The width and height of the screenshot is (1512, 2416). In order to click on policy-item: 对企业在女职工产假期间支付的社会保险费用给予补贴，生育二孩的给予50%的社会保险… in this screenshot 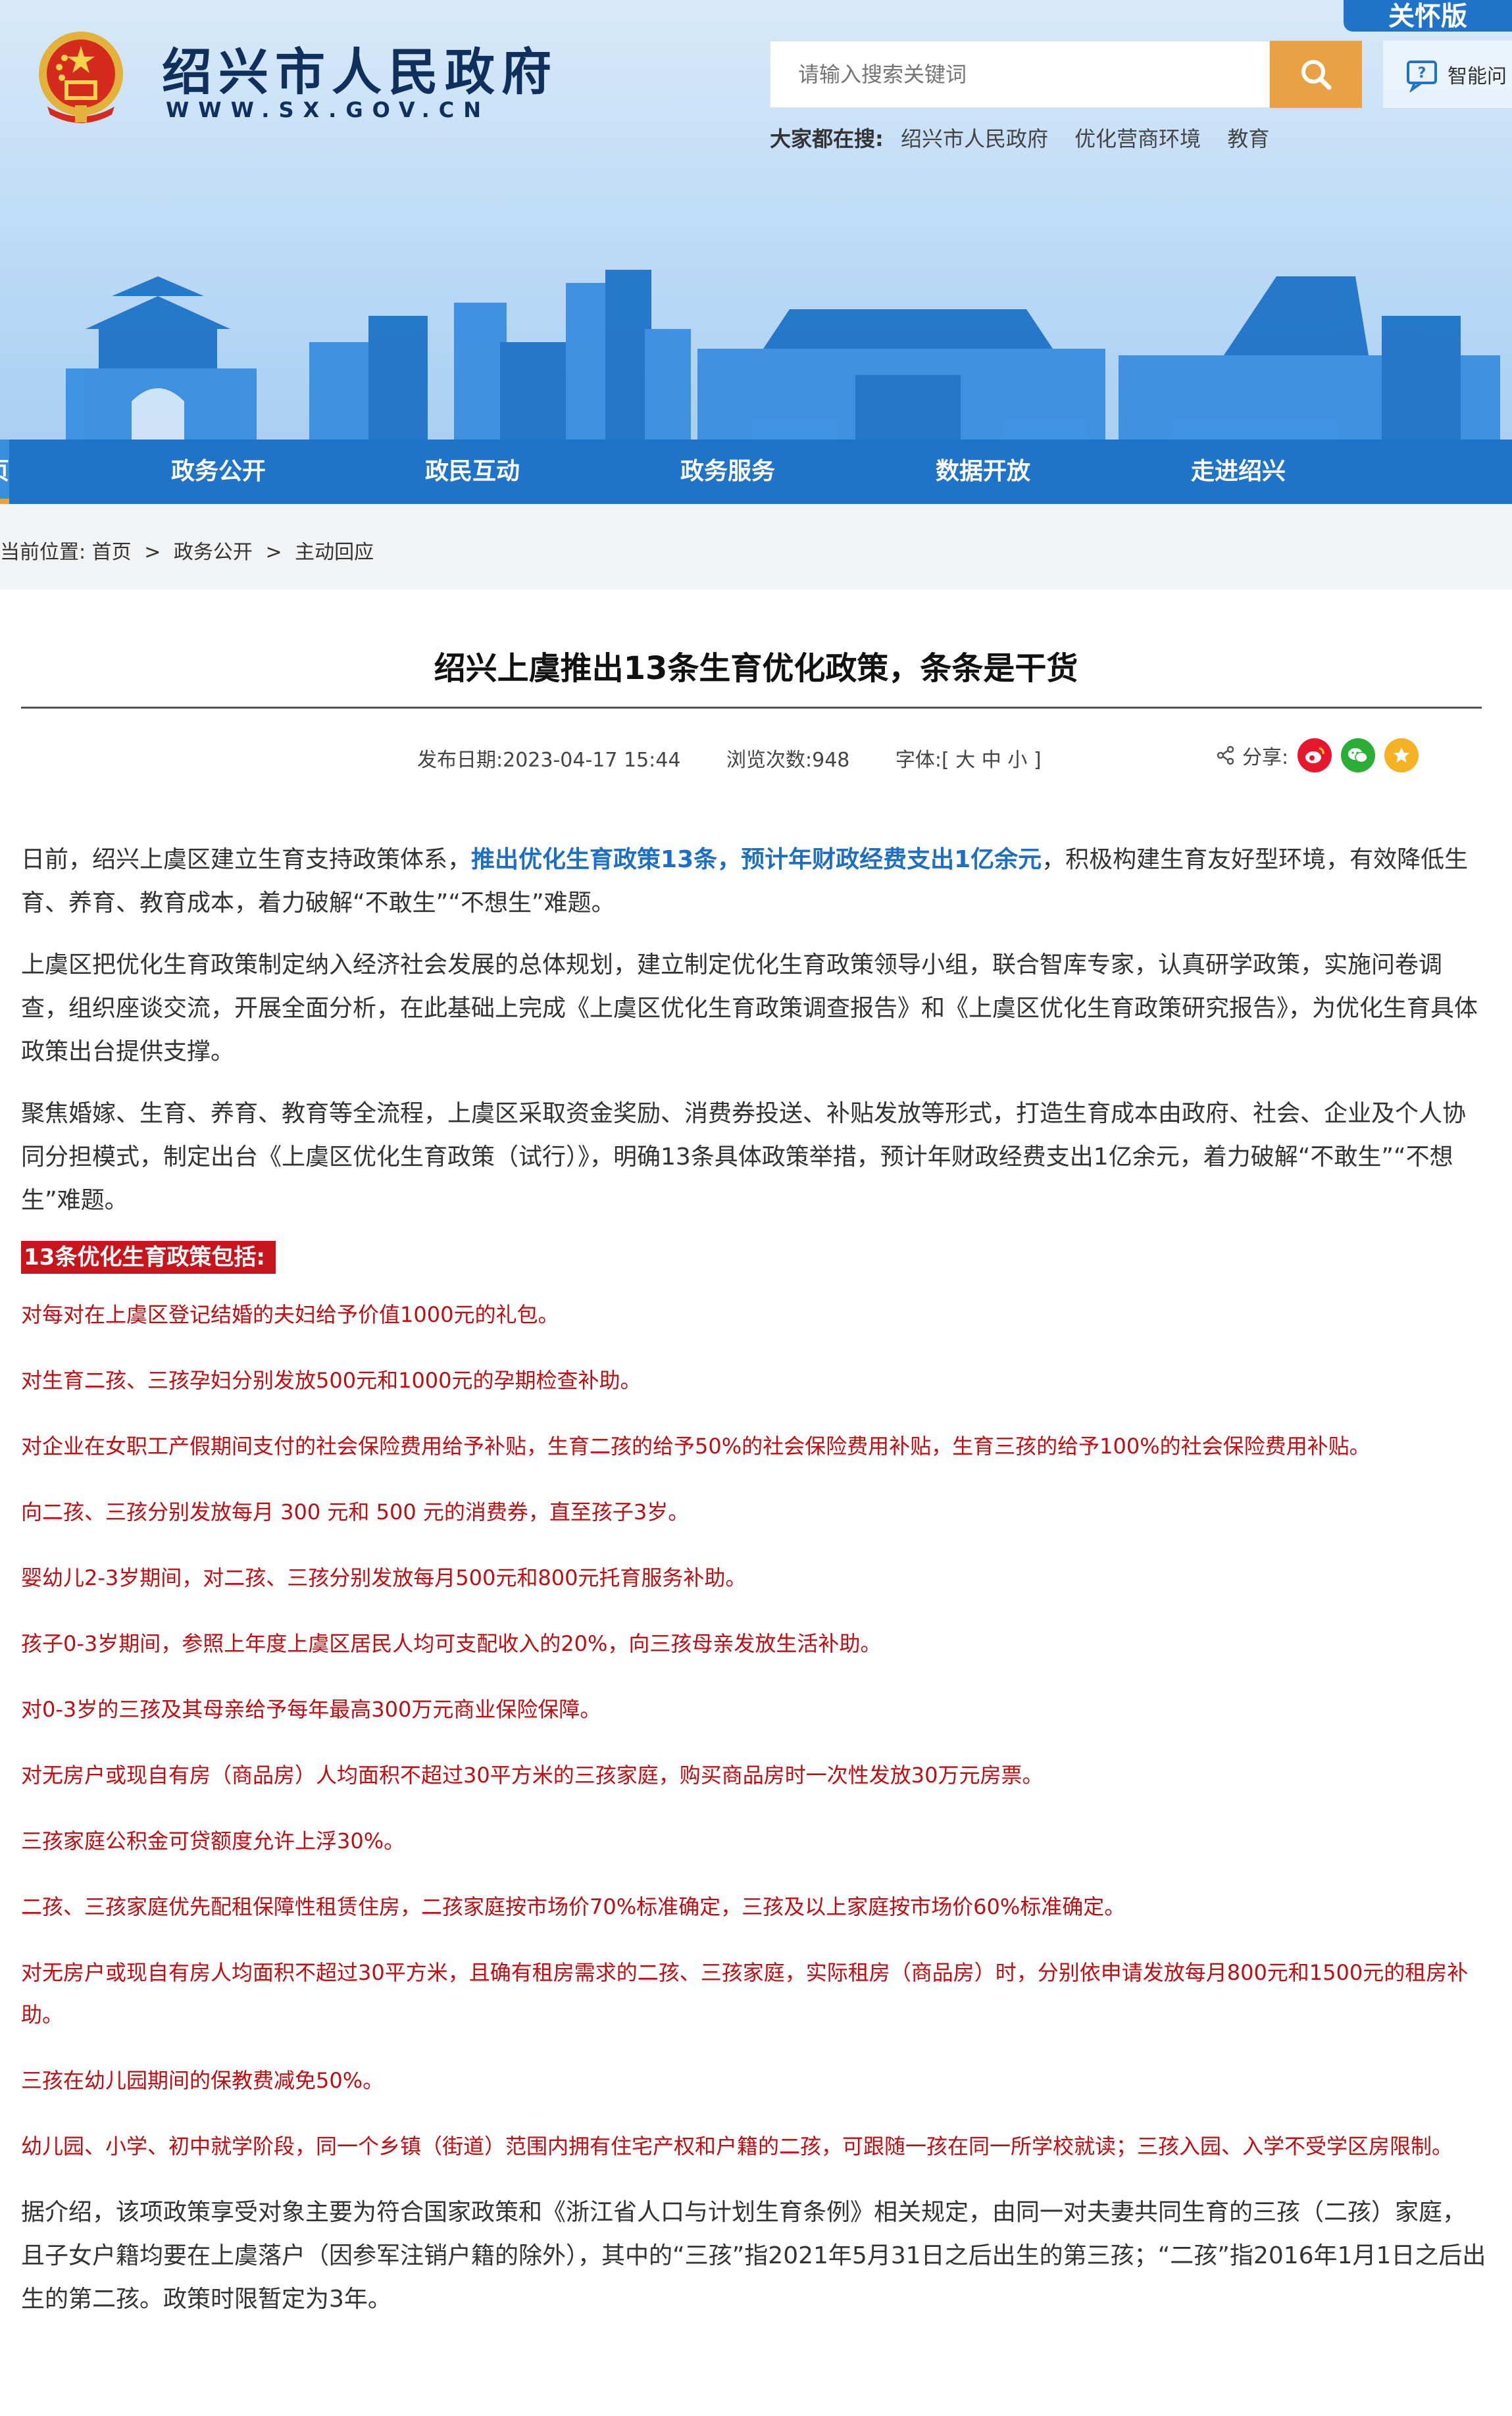, I will do `click(696, 1447)`.